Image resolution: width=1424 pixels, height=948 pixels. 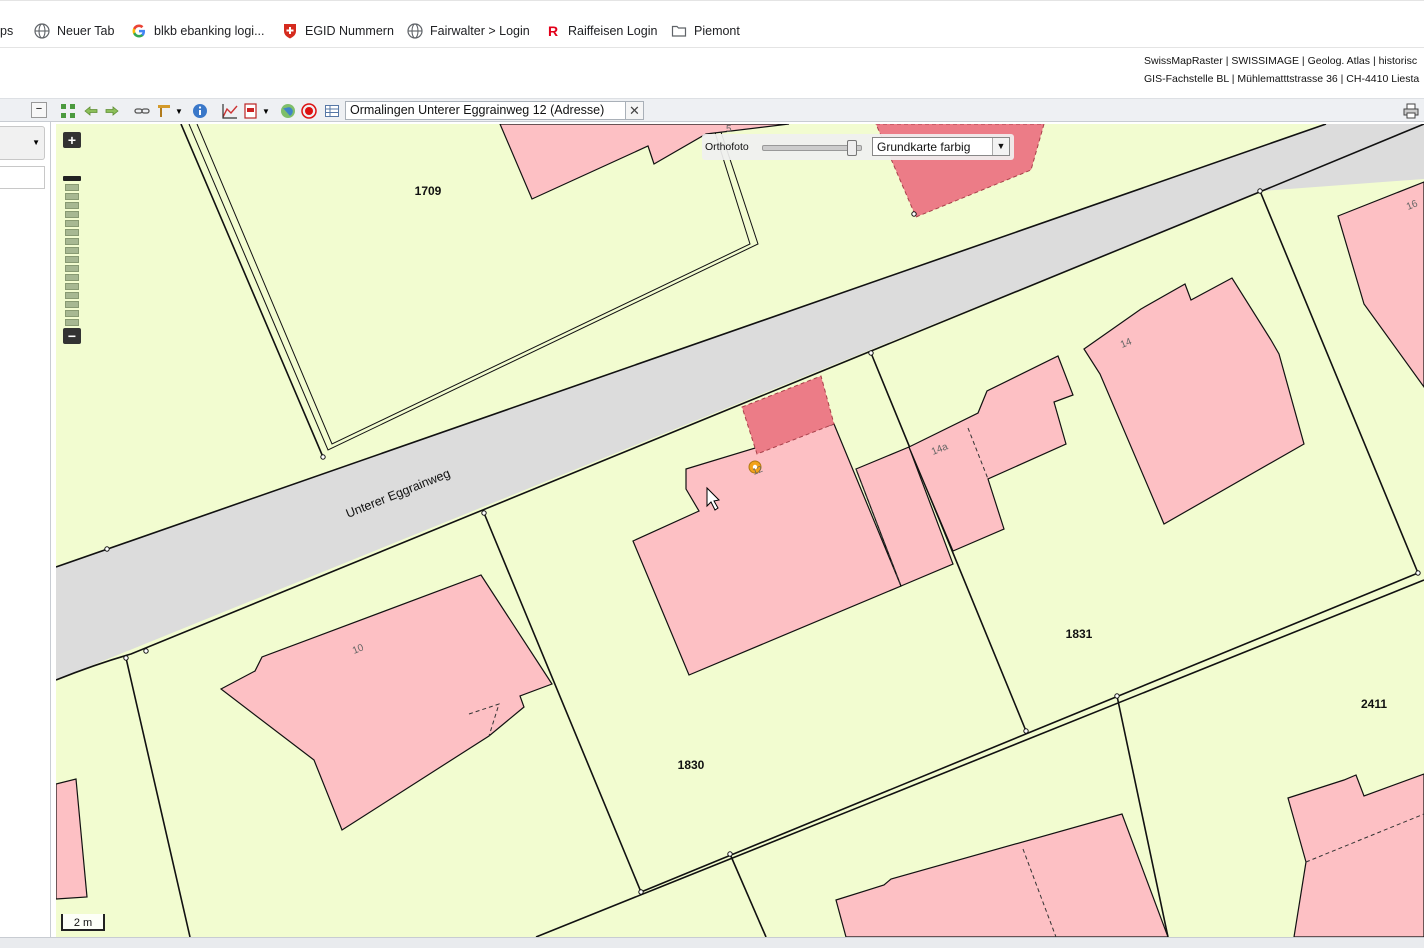 I want to click on folder-icon, so click(x=679, y=31).